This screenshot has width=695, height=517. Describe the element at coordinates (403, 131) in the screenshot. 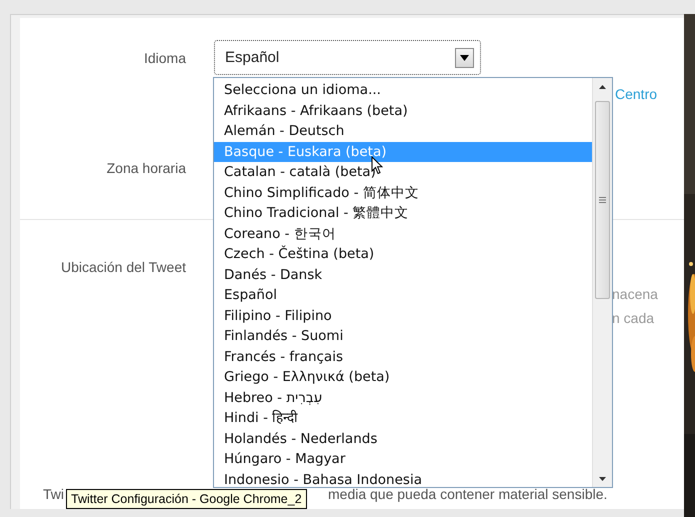

I see `language-option: Alemán - Deutsch` at that location.